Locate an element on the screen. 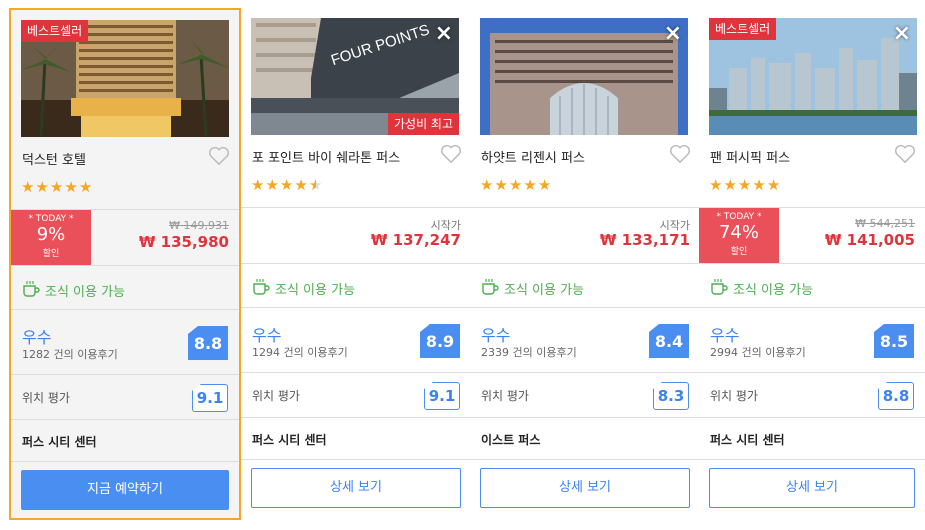 This screenshot has width=925, height=530. hotel-name: 덕스턴 호텔 is located at coordinates (54, 158).